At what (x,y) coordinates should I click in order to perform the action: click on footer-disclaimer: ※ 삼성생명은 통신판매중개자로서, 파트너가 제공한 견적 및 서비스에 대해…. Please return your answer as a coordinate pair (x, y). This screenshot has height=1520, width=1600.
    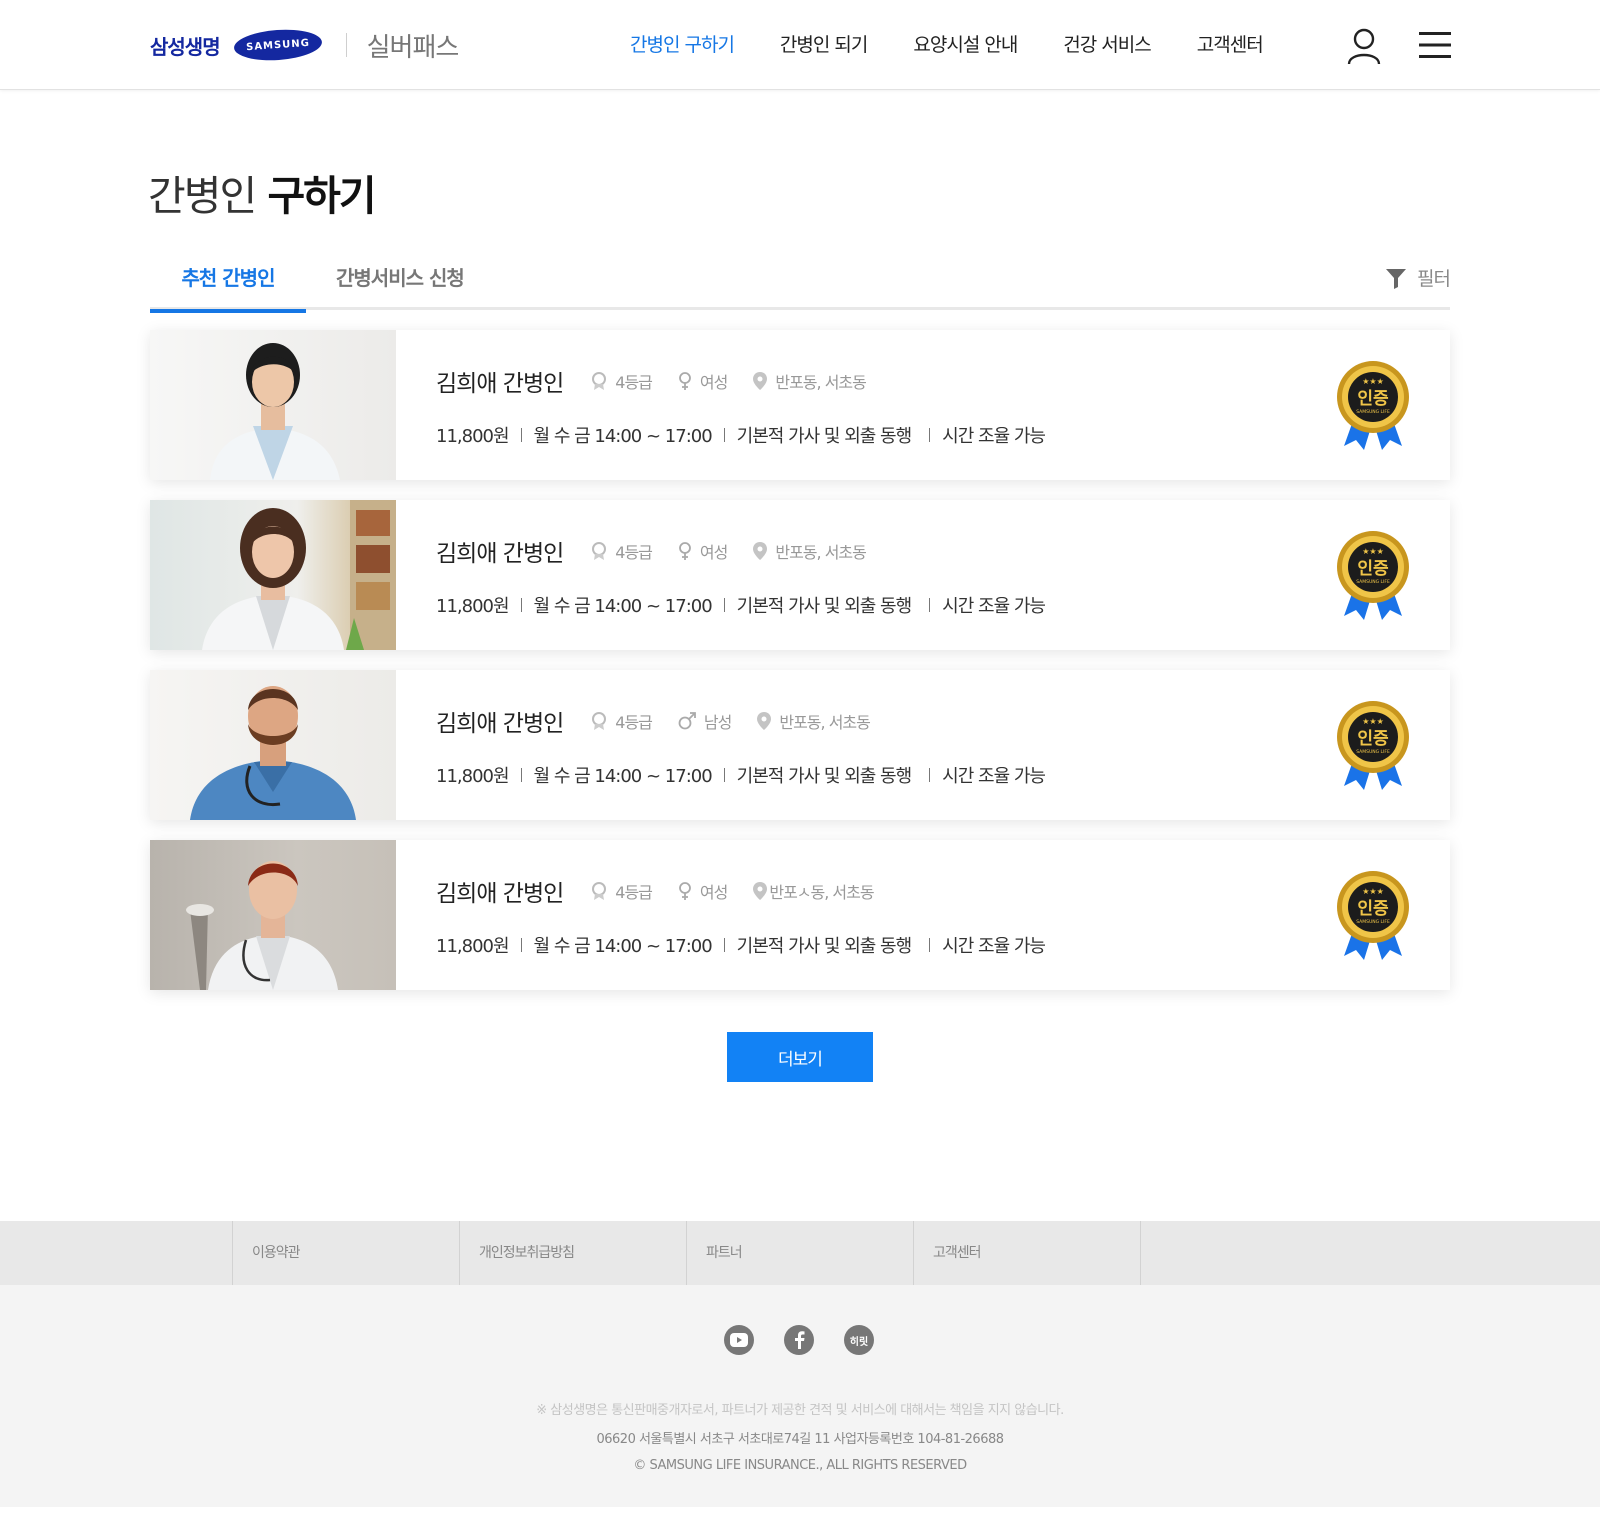
    Looking at the image, I should click on (800, 1410).